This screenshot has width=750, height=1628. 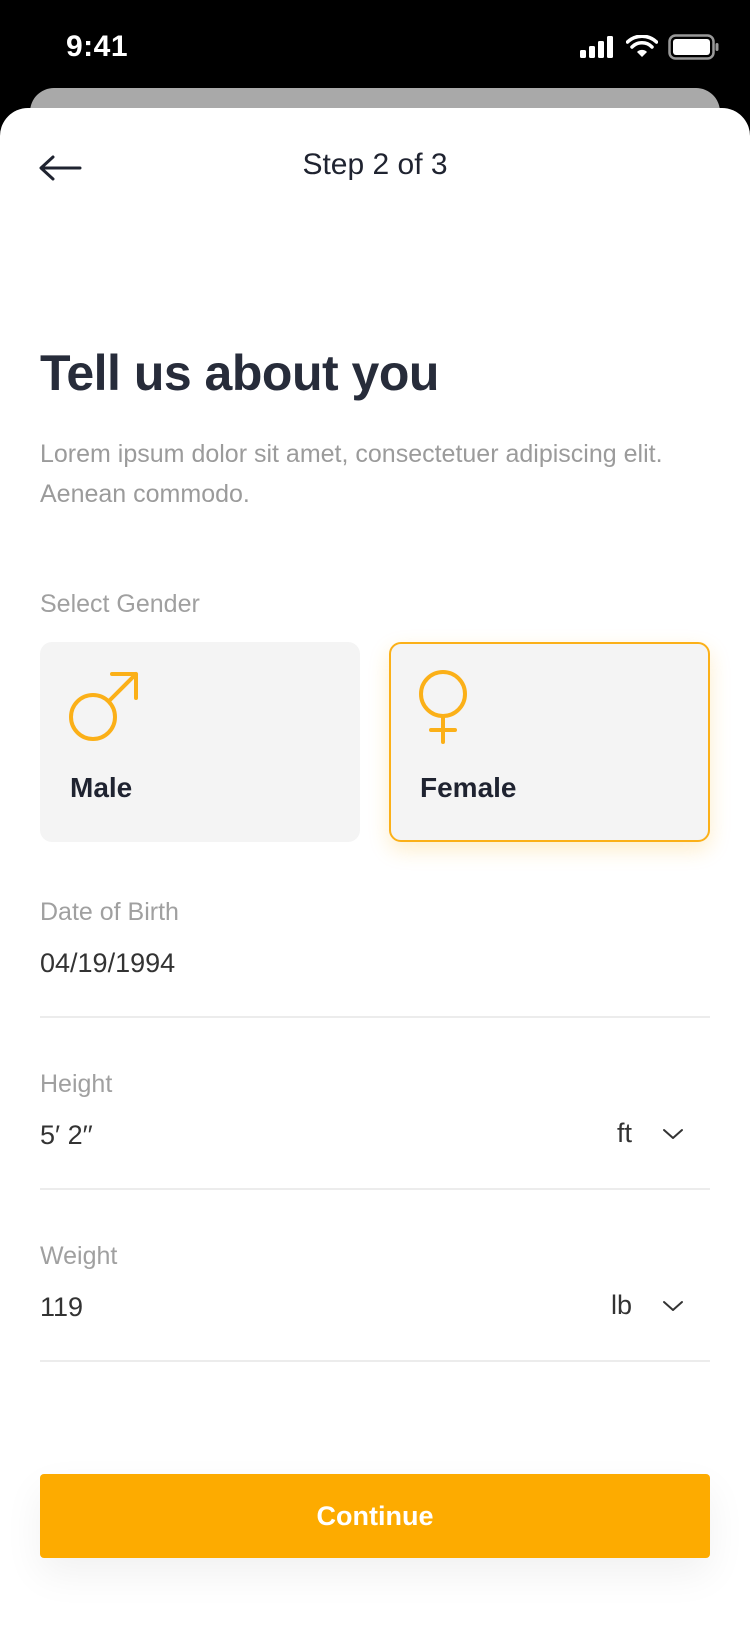 I want to click on female-symbol-icon, so click(x=443, y=707).